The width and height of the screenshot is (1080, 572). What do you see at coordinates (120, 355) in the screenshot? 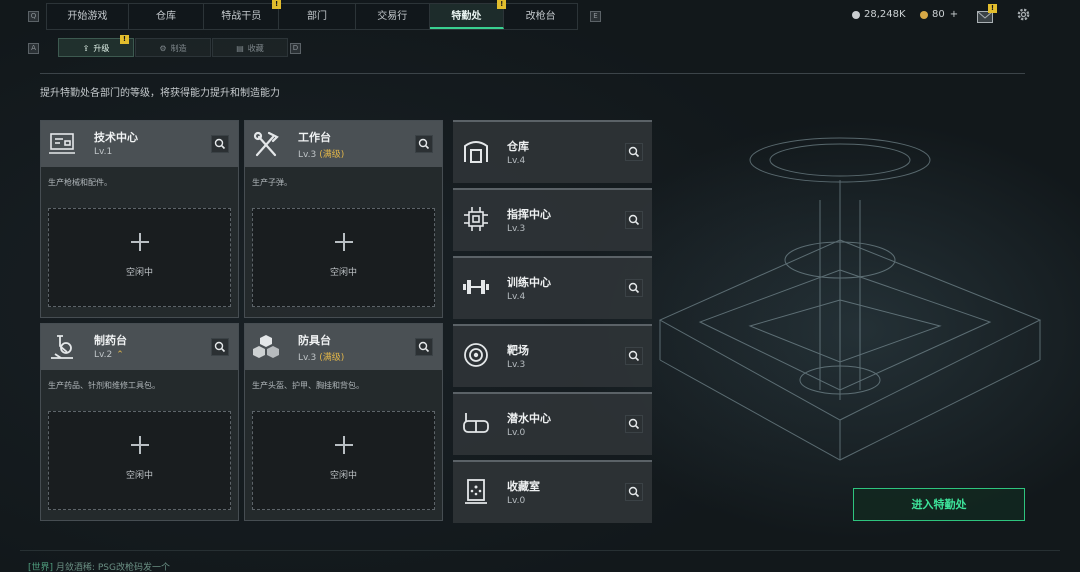
I see `upgrade-available-icon: ⌃` at bounding box center [120, 355].